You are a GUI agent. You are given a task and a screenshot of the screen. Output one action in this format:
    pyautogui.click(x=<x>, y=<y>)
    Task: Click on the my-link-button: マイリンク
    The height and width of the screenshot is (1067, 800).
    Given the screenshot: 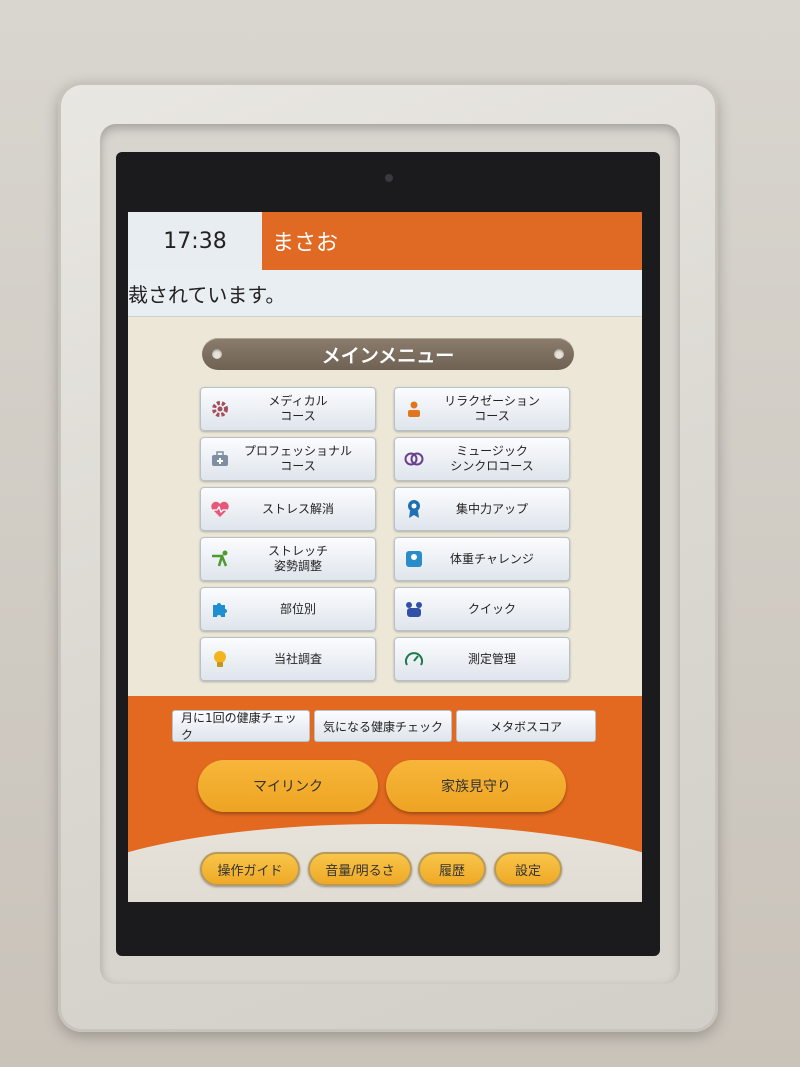 What is the action you would take?
    pyautogui.click(x=288, y=786)
    